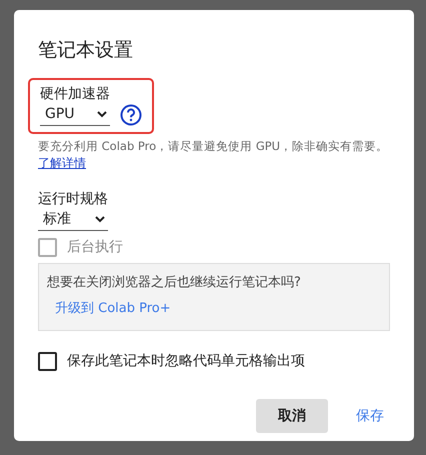  I want to click on dialog-title: 笔记本设置, so click(85, 50).